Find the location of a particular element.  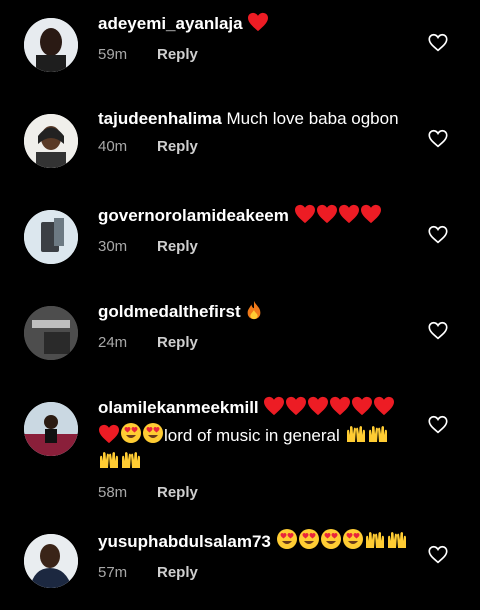

username: yusuphabdulsalam73 is located at coordinates (184, 541).